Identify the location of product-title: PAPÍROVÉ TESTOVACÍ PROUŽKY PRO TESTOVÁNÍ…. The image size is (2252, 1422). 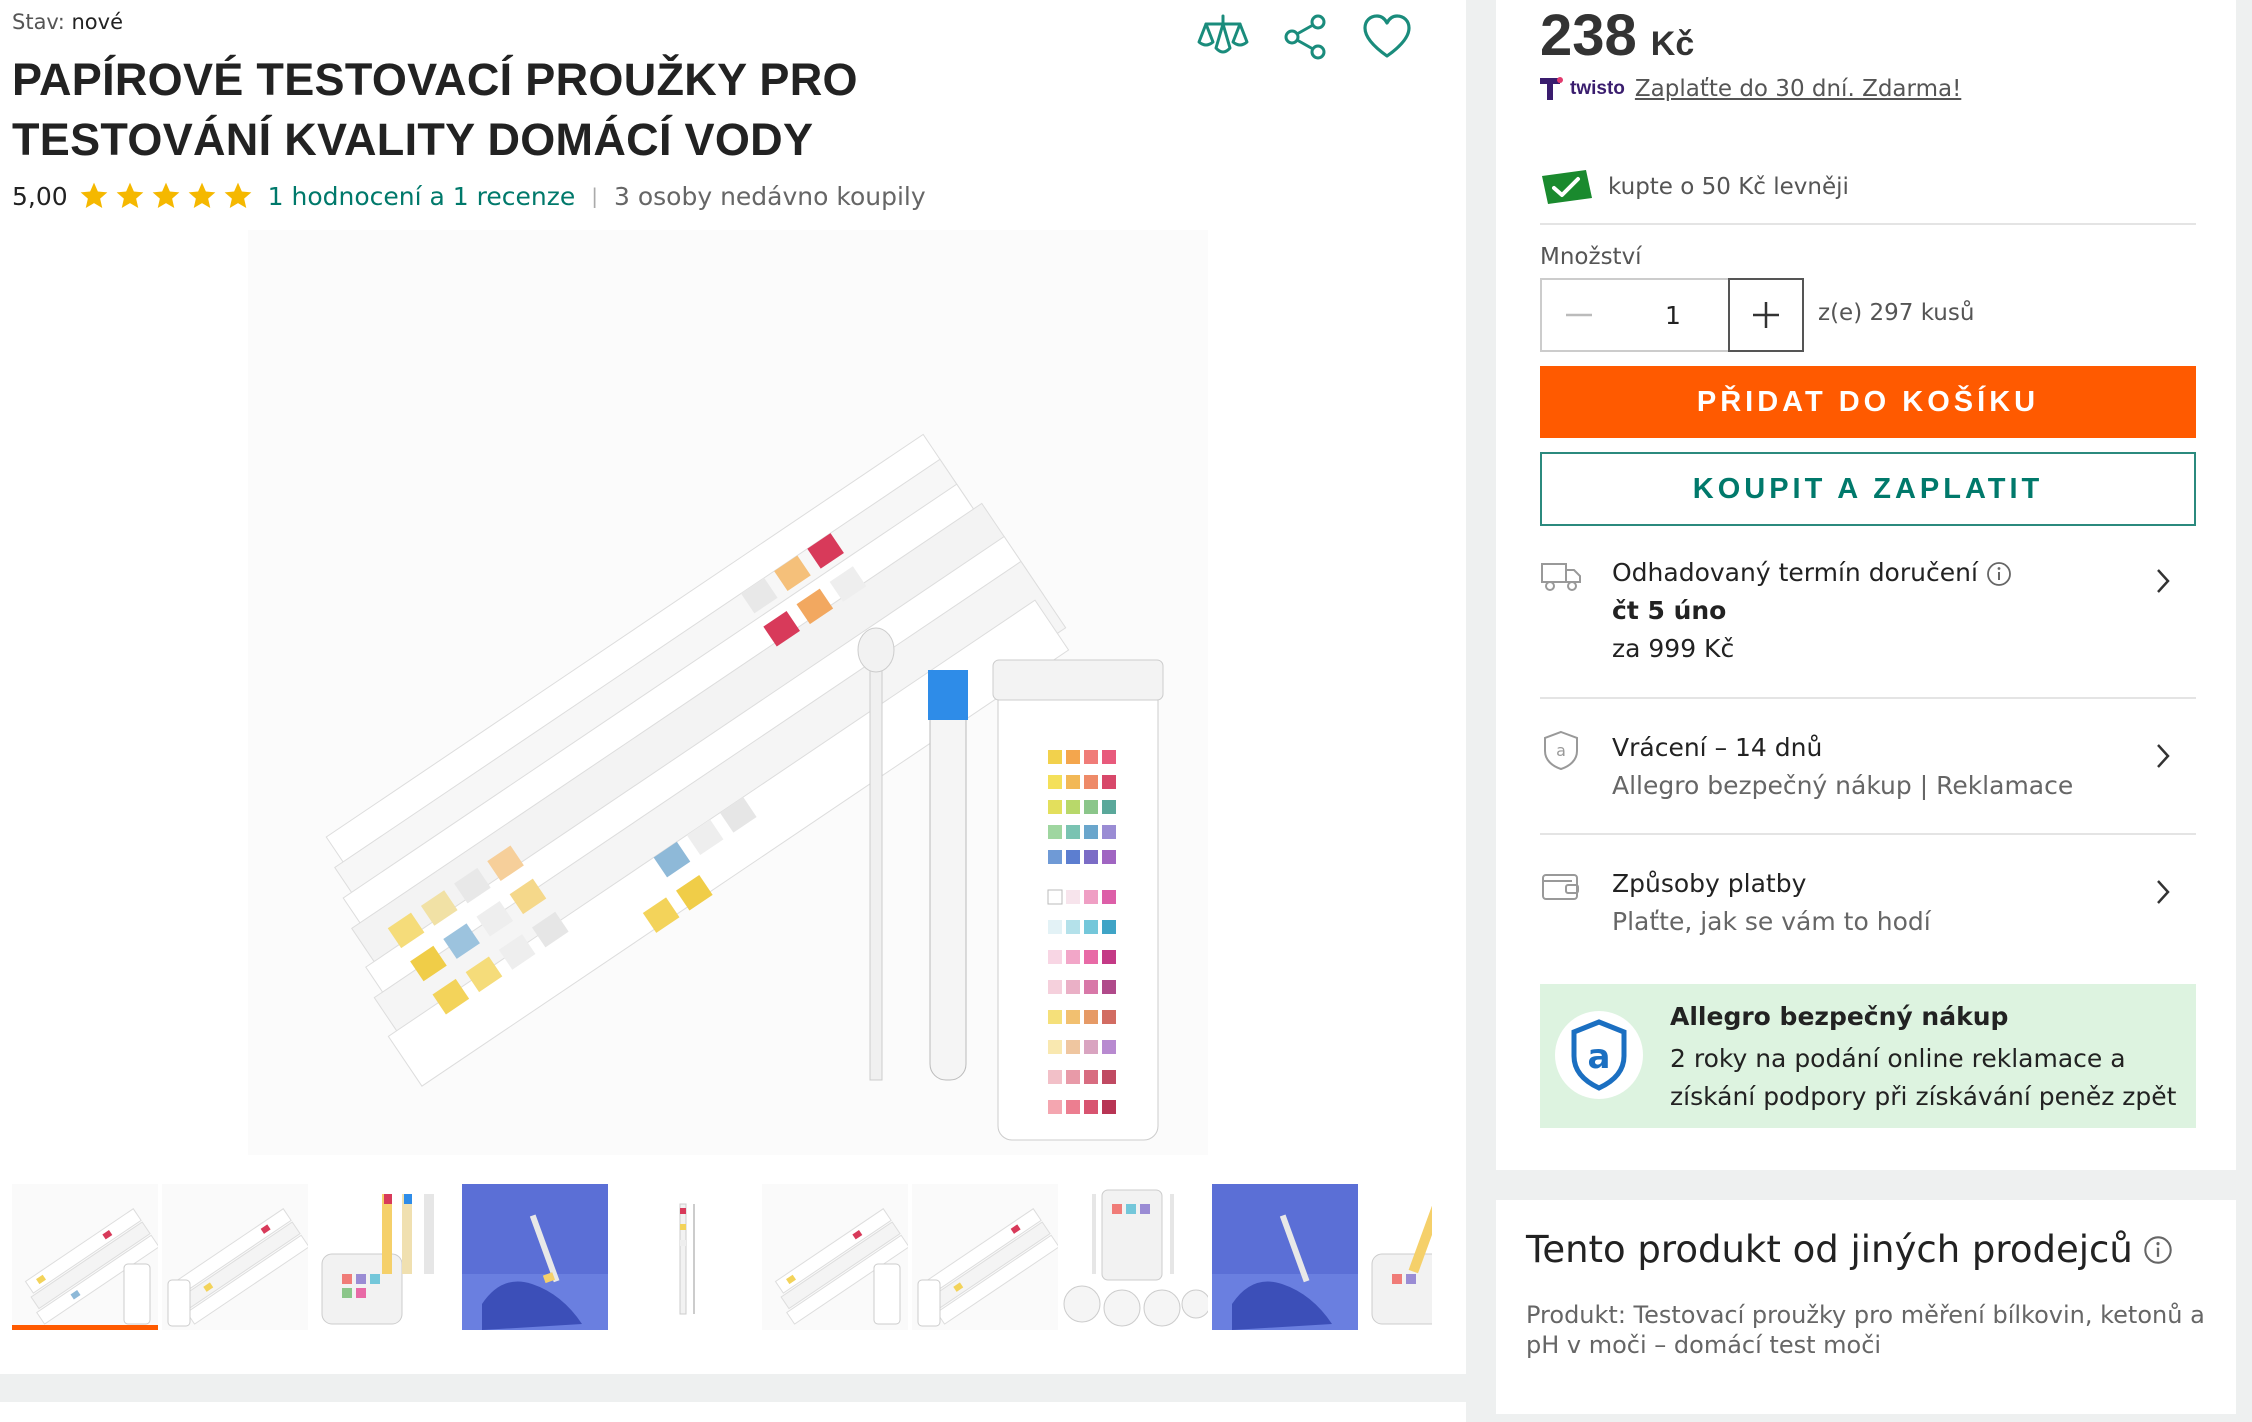
(435, 109).